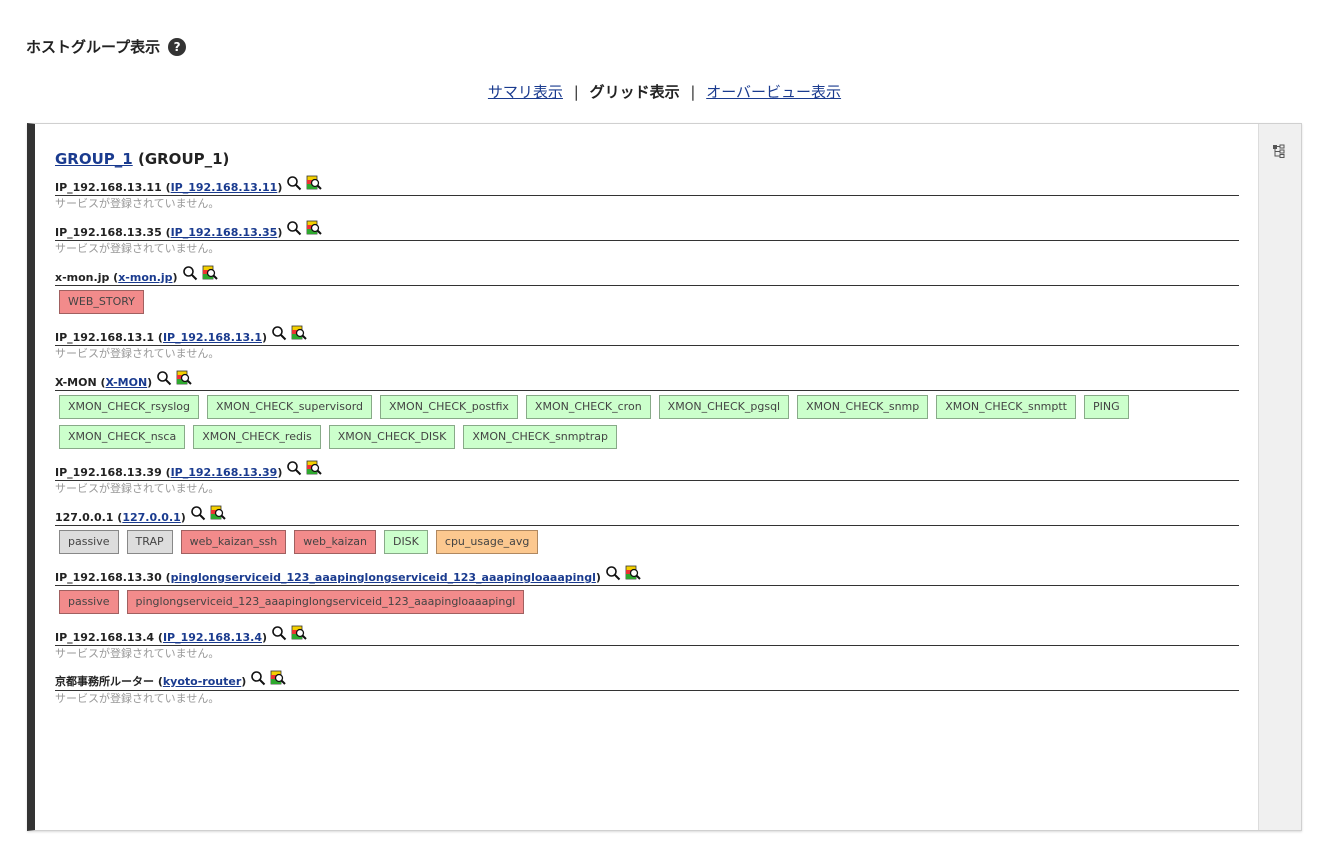 The height and width of the screenshot is (863, 1329). What do you see at coordinates (224, 232) in the screenshot?
I see `host-link: IP_192.168.13.35` at bounding box center [224, 232].